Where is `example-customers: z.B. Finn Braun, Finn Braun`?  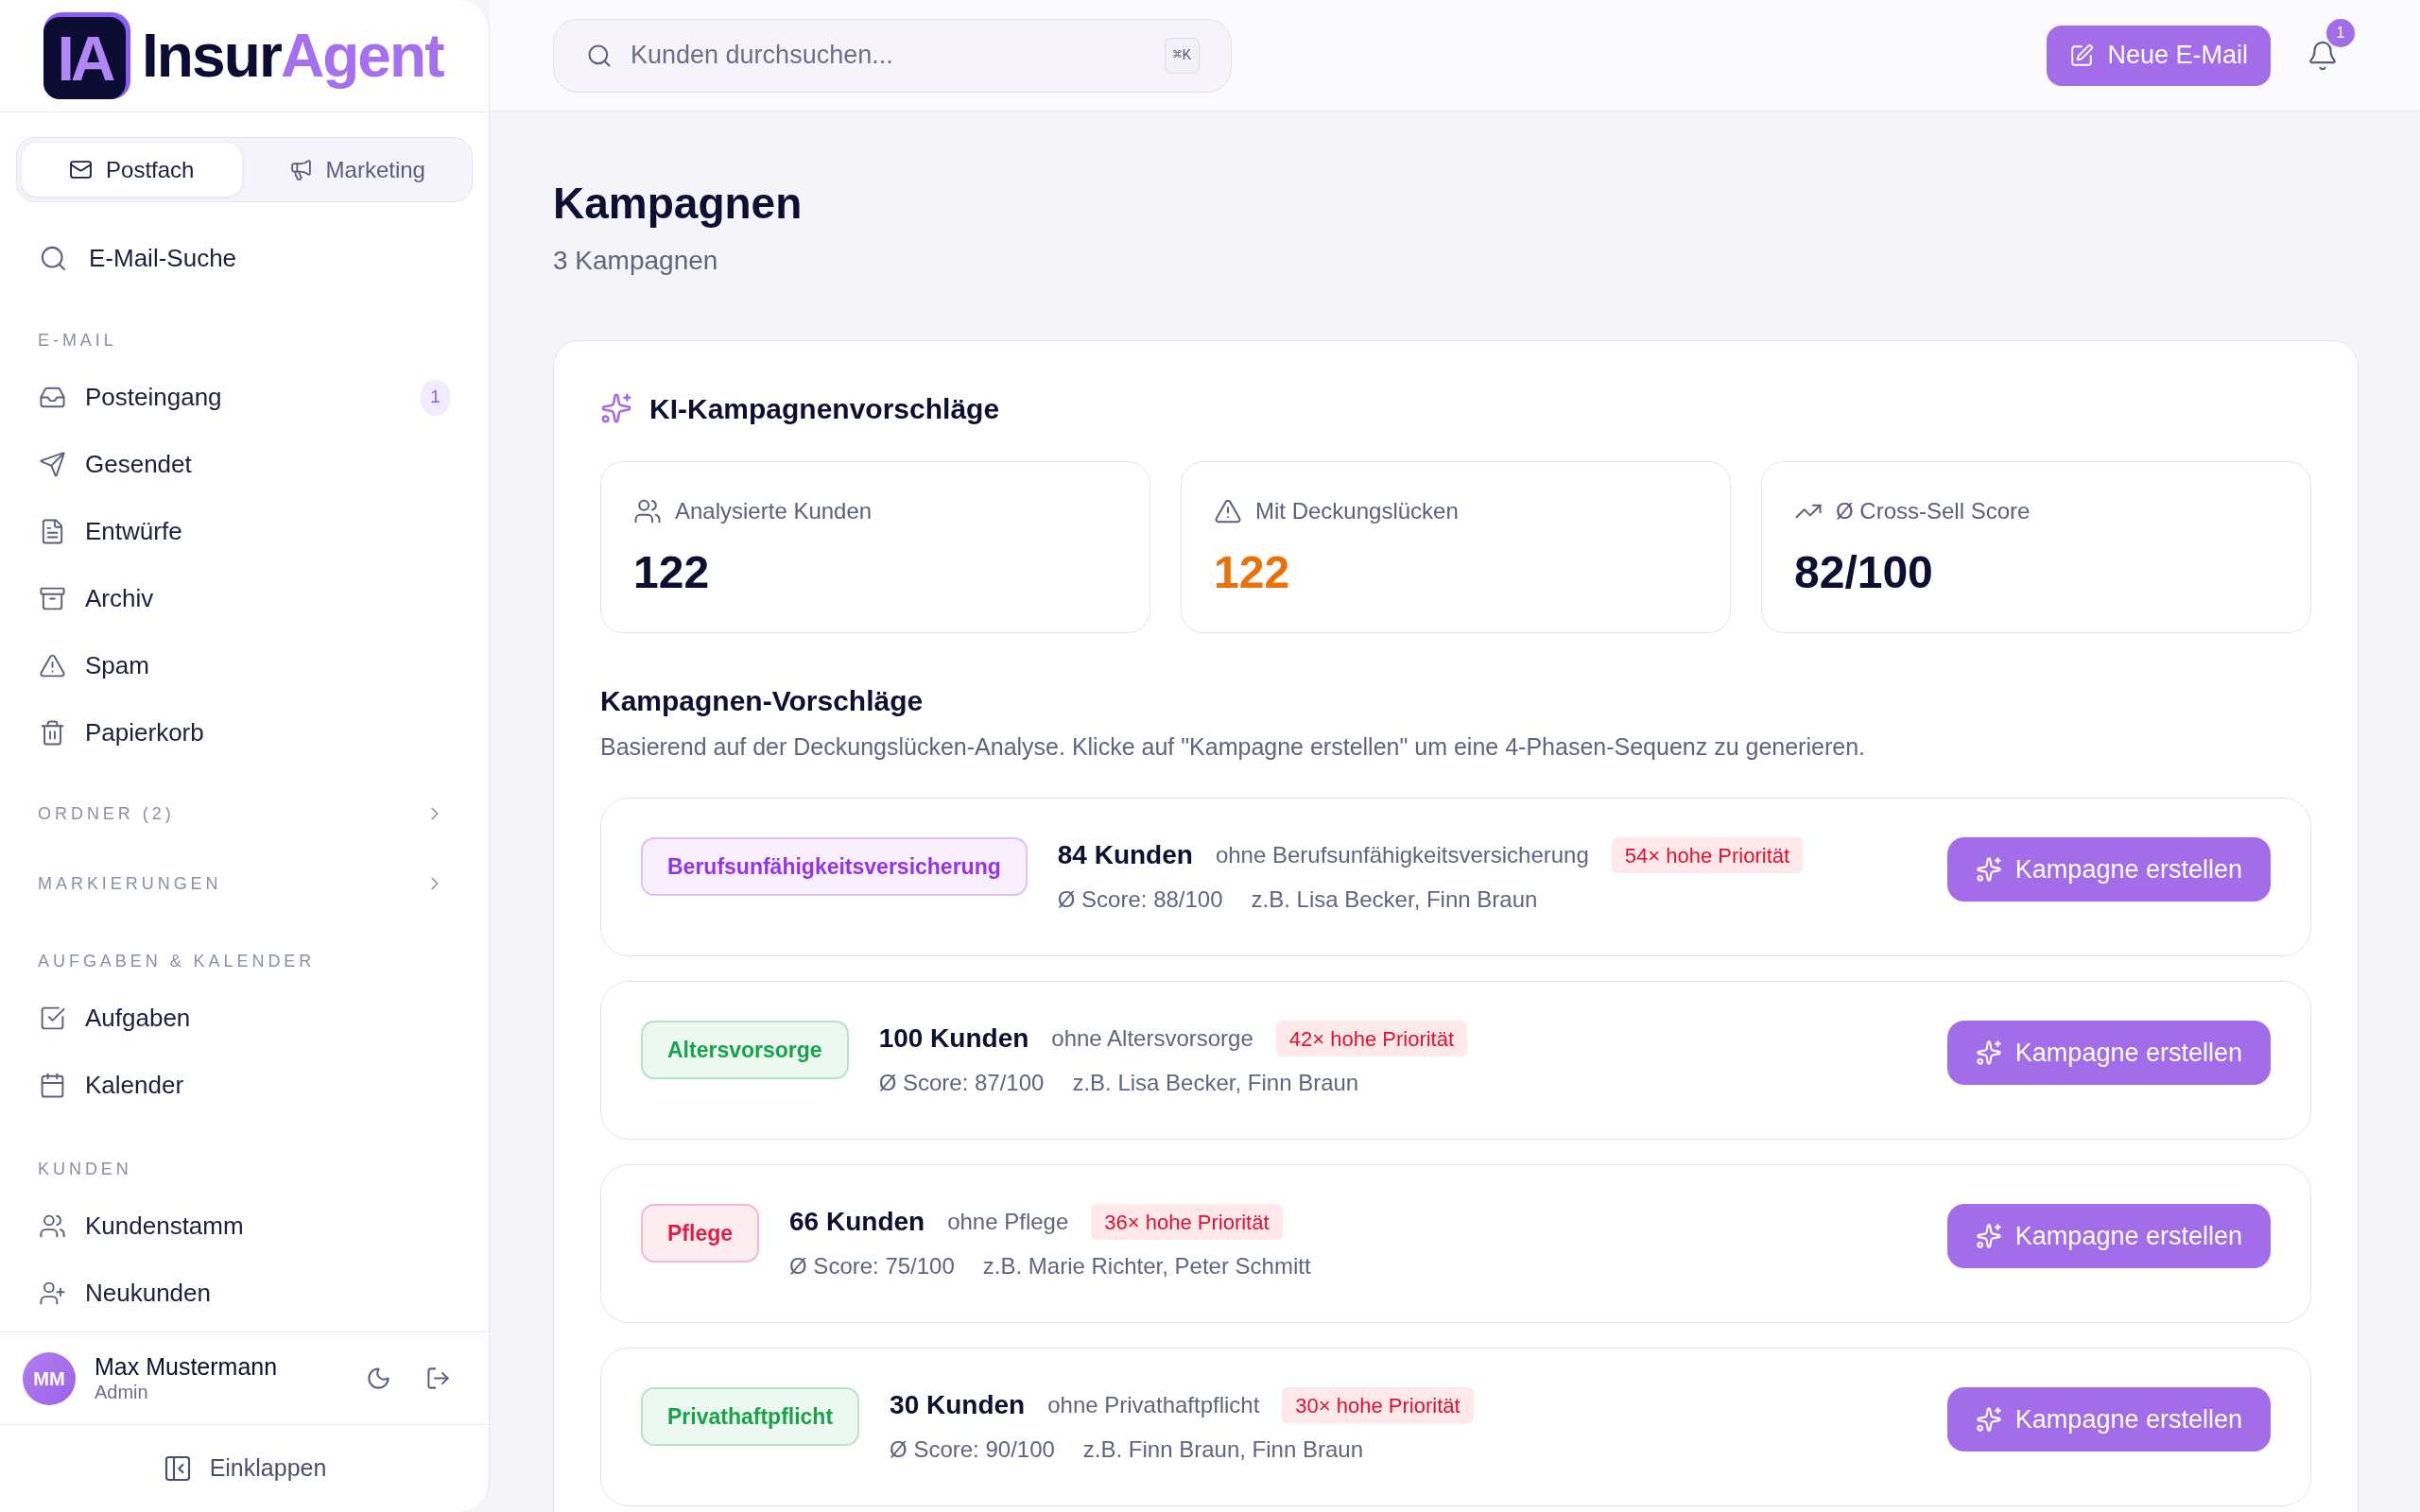 example-customers: z.B. Finn Braun, Finn Braun is located at coordinates (1222, 1449).